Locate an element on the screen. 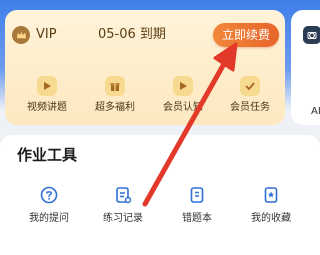 The width and height of the screenshot is (320, 255). ai-card: AI is located at coordinates (305, 67).